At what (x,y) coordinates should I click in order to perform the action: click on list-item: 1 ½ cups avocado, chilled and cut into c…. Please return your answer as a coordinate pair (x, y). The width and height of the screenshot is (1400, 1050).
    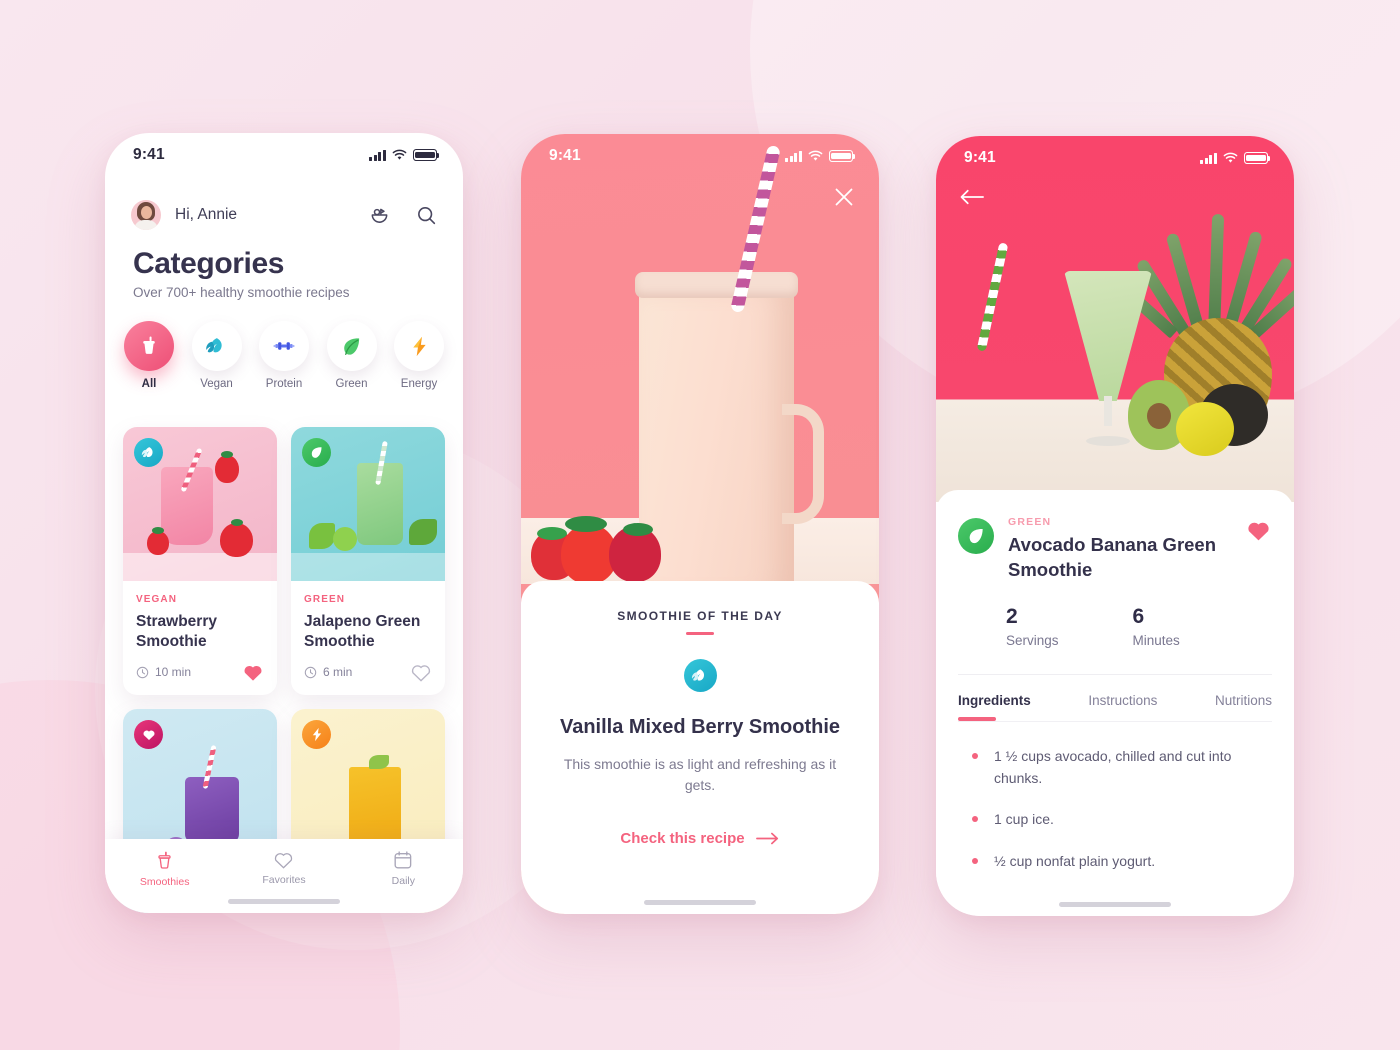
    Looking at the image, I should click on (1118, 767).